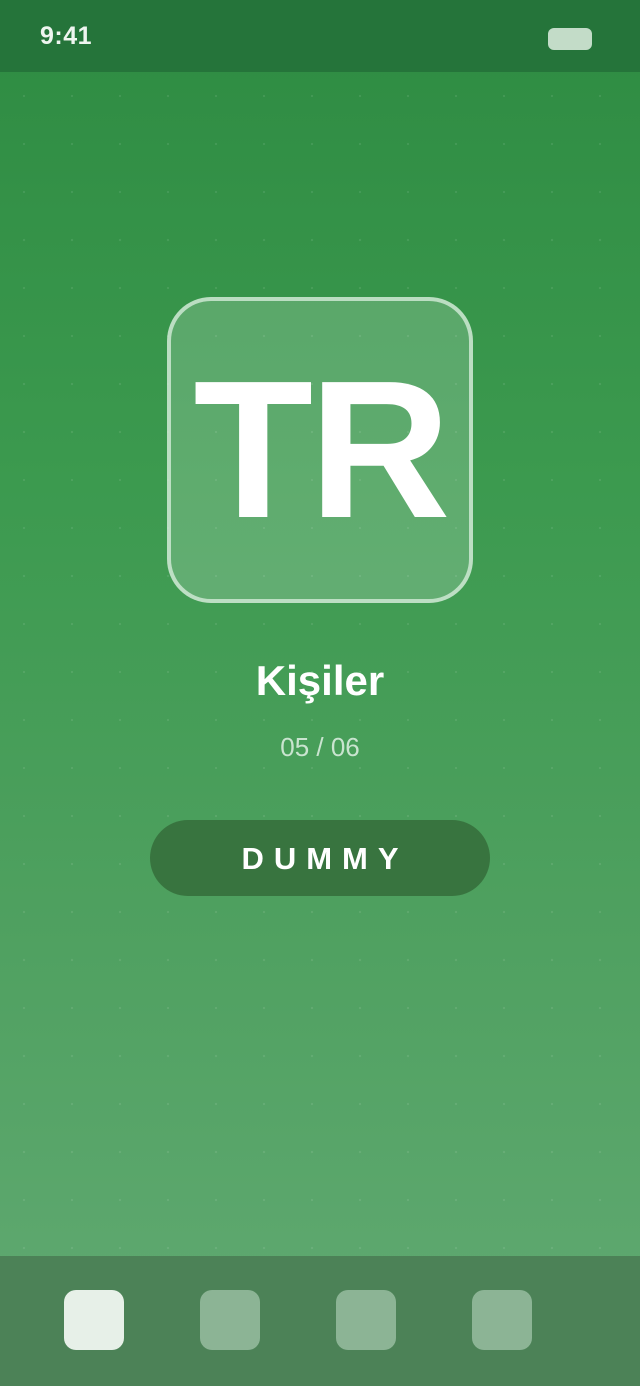  What do you see at coordinates (66, 36) in the screenshot?
I see `status-time: 9:41` at bounding box center [66, 36].